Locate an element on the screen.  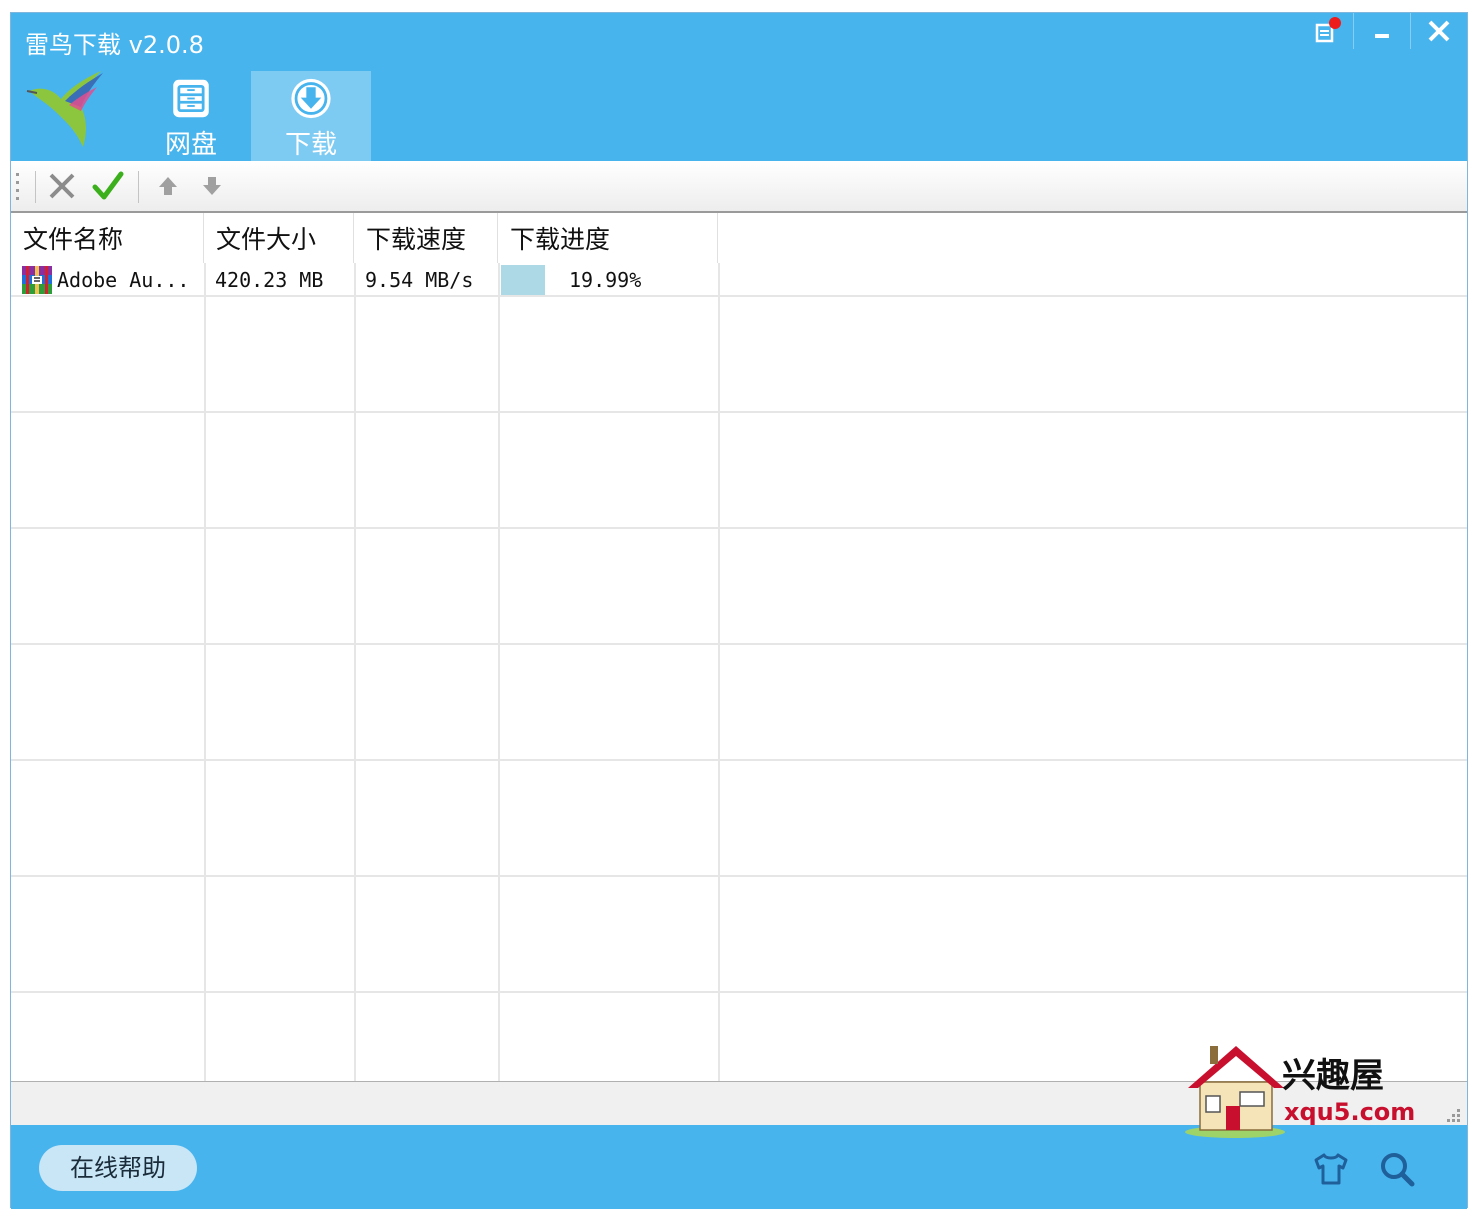
close-button is located at coordinates (1438, 31).